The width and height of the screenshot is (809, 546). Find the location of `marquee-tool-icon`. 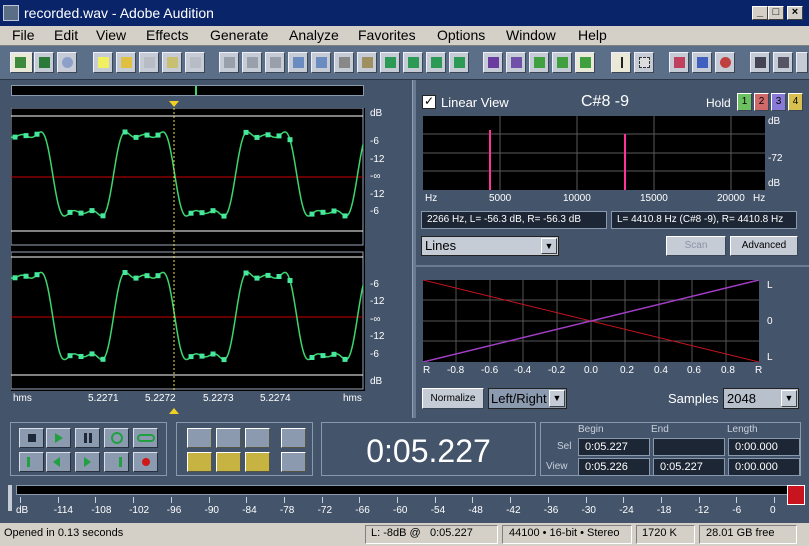

marquee-tool-icon is located at coordinates (644, 62).